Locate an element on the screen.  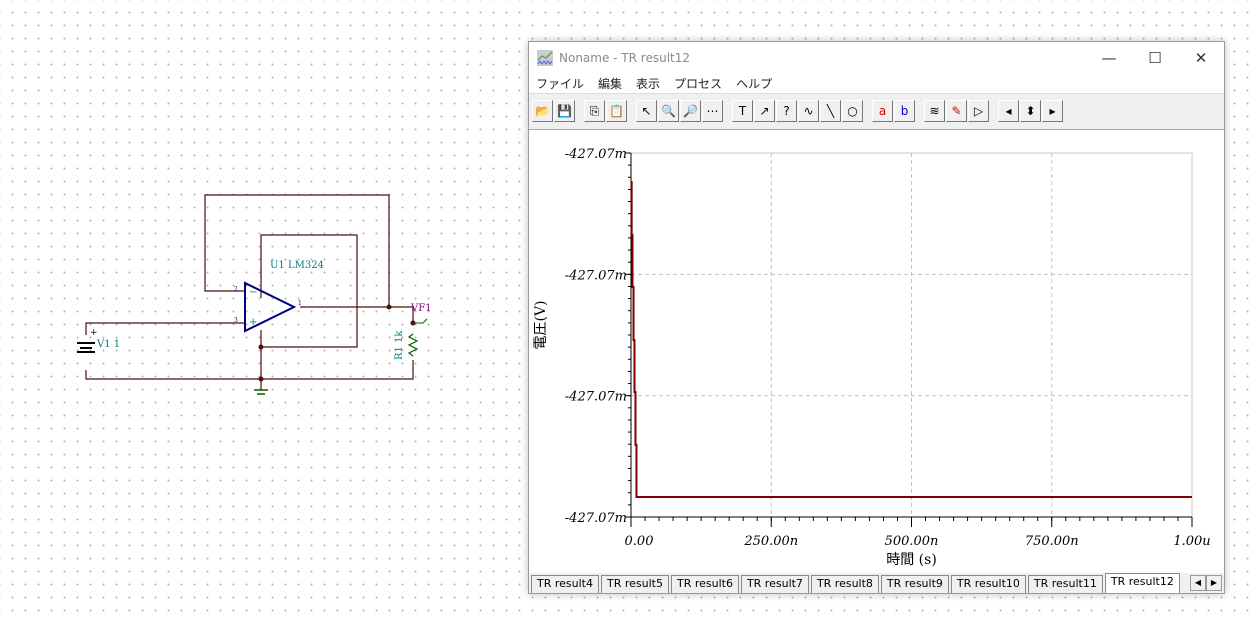
x-tick-label: 750.00n is located at coordinates (1052, 541).